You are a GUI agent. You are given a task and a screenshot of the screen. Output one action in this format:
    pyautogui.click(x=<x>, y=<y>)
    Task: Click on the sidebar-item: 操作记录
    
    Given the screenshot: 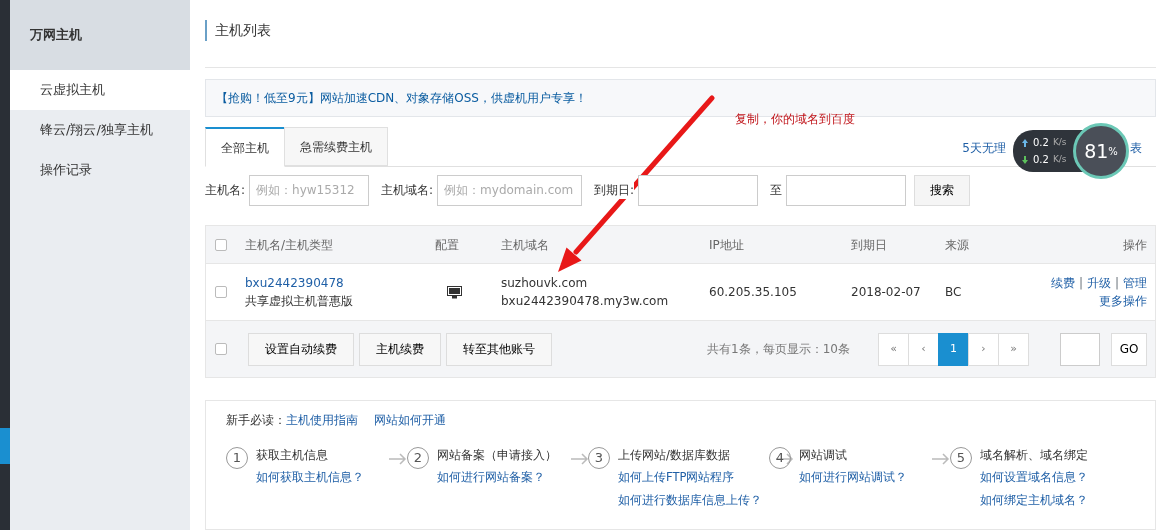 What is the action you would take?
    pyautogui.click(x=100, y=170)
    